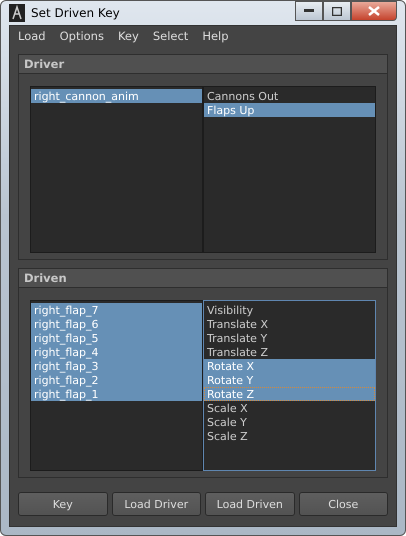 This screenshot has width=406, height=536. Describe the element at coordinates (289, 366) in the screenshot. I see `list-item: Rotate X` at that location.